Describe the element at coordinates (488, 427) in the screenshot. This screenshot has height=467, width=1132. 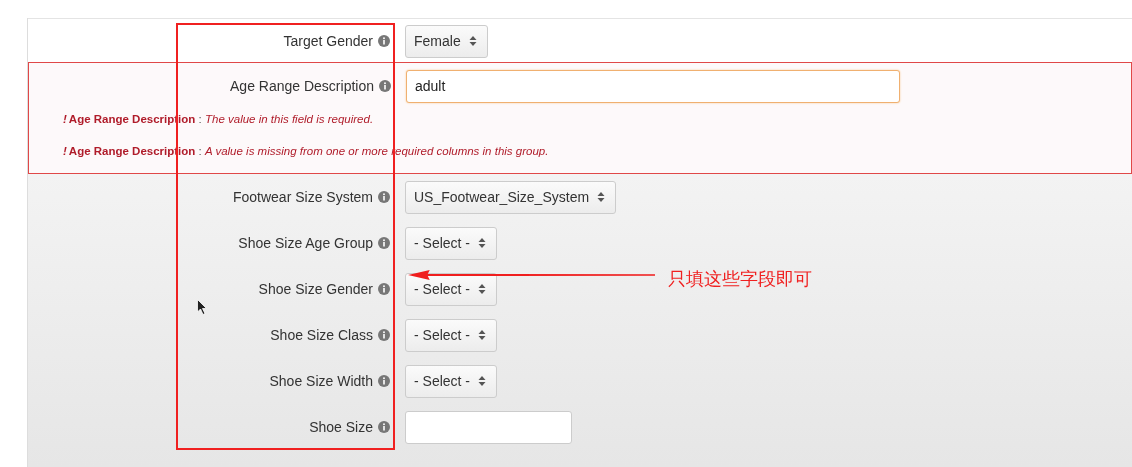
I see `input-field` at that location.